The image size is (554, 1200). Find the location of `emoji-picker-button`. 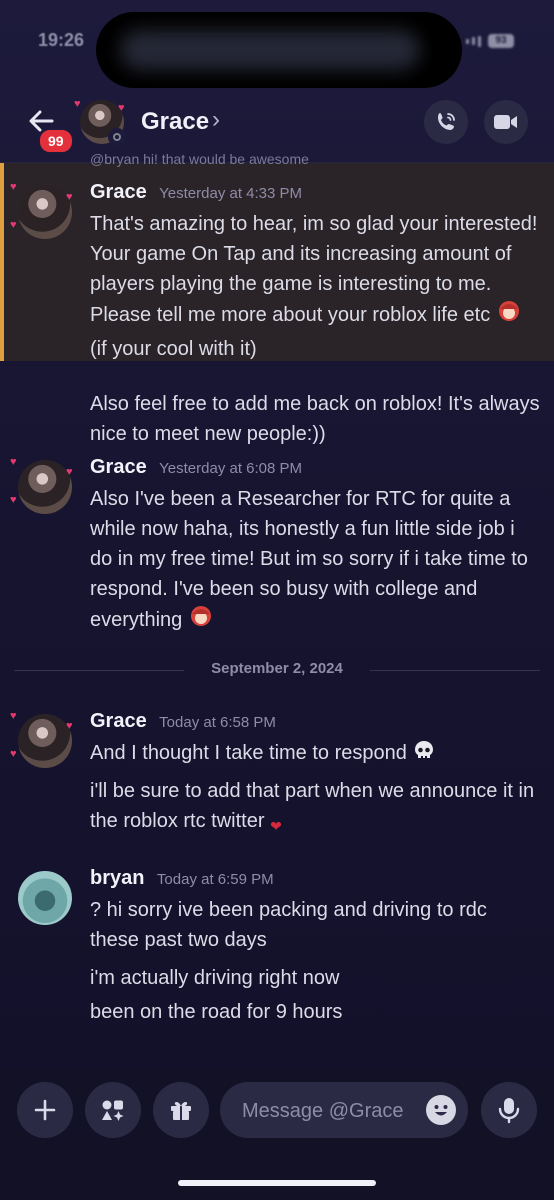

emoji-picker-button is located at coordinates (441, 1110).